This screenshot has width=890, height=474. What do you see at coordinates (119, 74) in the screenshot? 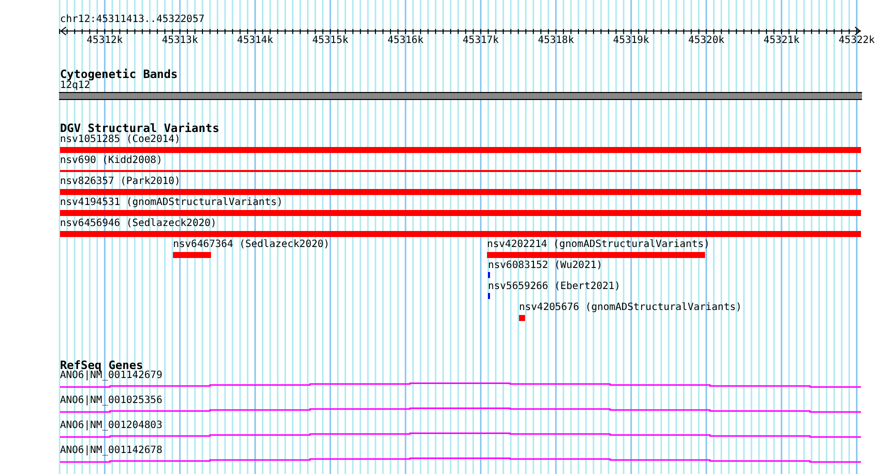
I see `track-title: Cytogenetic Bands` at bounding box center [119, 74].